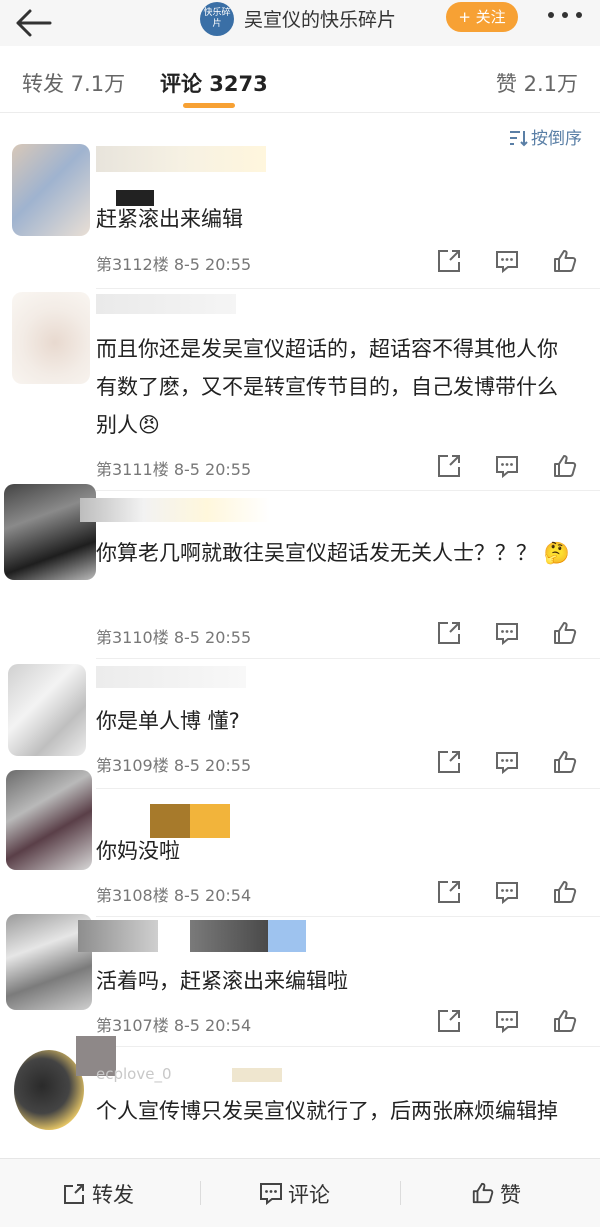  I want to click on channel-avatar-text: 快乐碎片, so click(217, 18).